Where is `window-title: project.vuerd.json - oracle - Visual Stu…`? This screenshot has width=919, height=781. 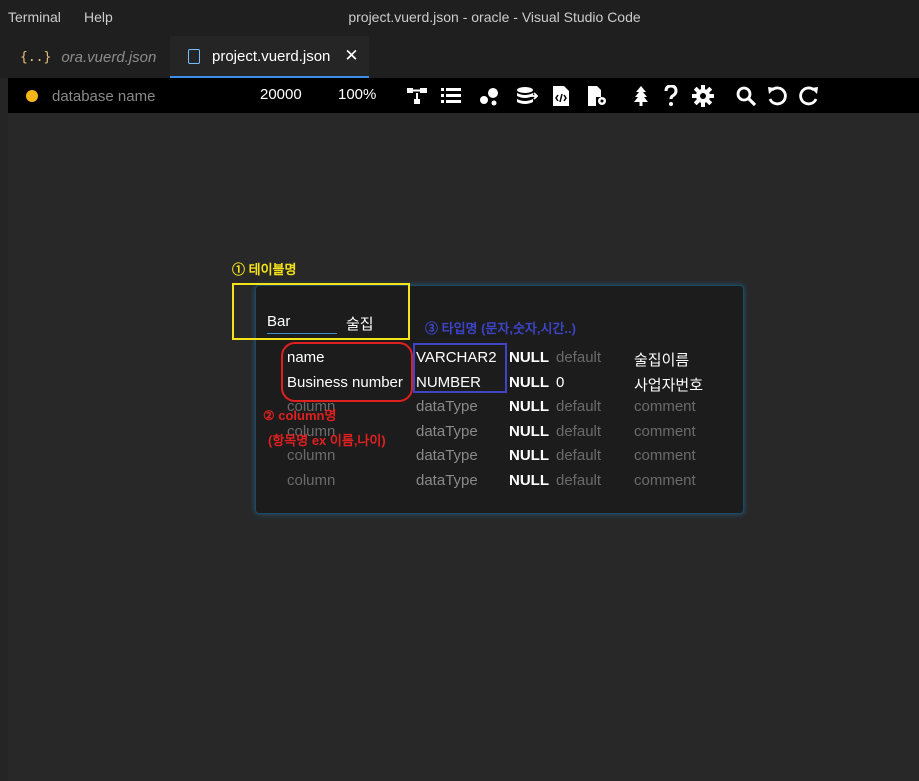 window-title: project.vuerd.json - oracle - Visual Stu… is located at coordinates (494, 17).